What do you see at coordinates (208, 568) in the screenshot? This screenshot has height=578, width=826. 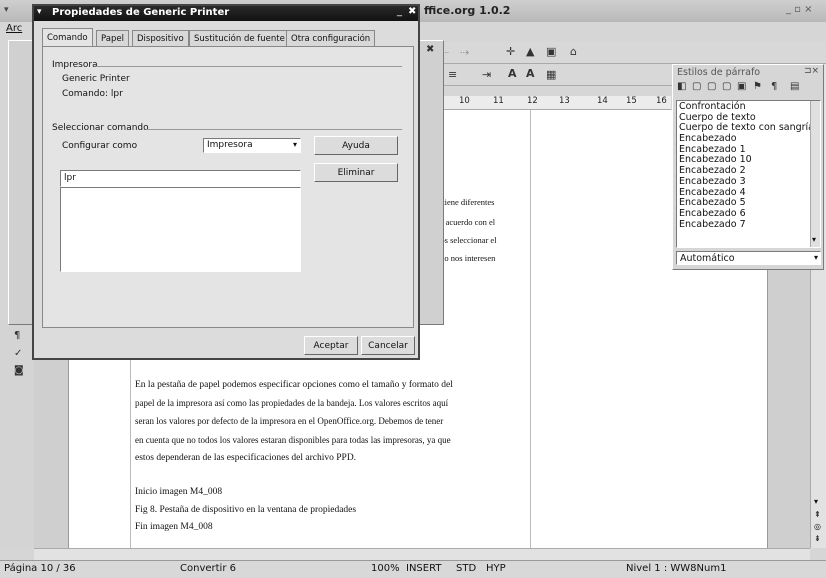 I see `status-page-style: Convertir 6` at bounding box center [208, 568].